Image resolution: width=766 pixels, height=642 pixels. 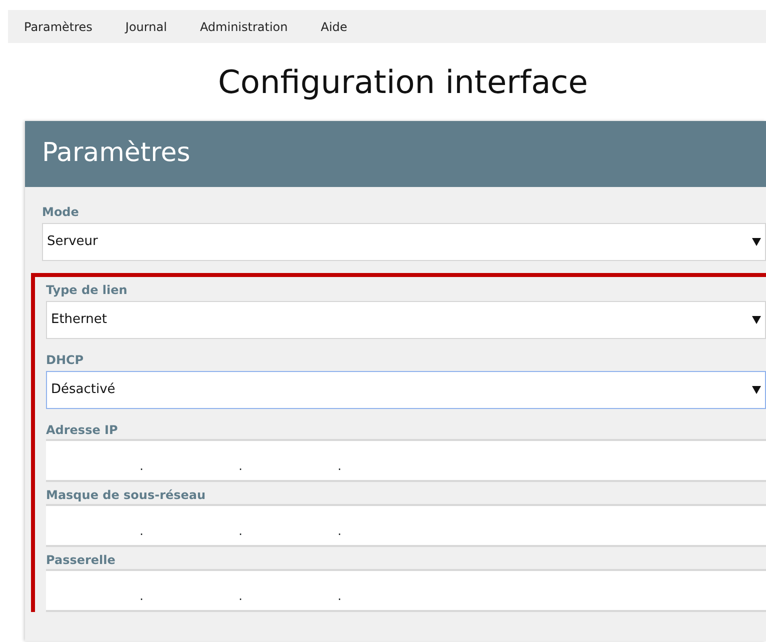 What do you see at coordinates (81, 561) in the screenshot?
I see `field-label: Passerelle` at bounding box center [81, 561].